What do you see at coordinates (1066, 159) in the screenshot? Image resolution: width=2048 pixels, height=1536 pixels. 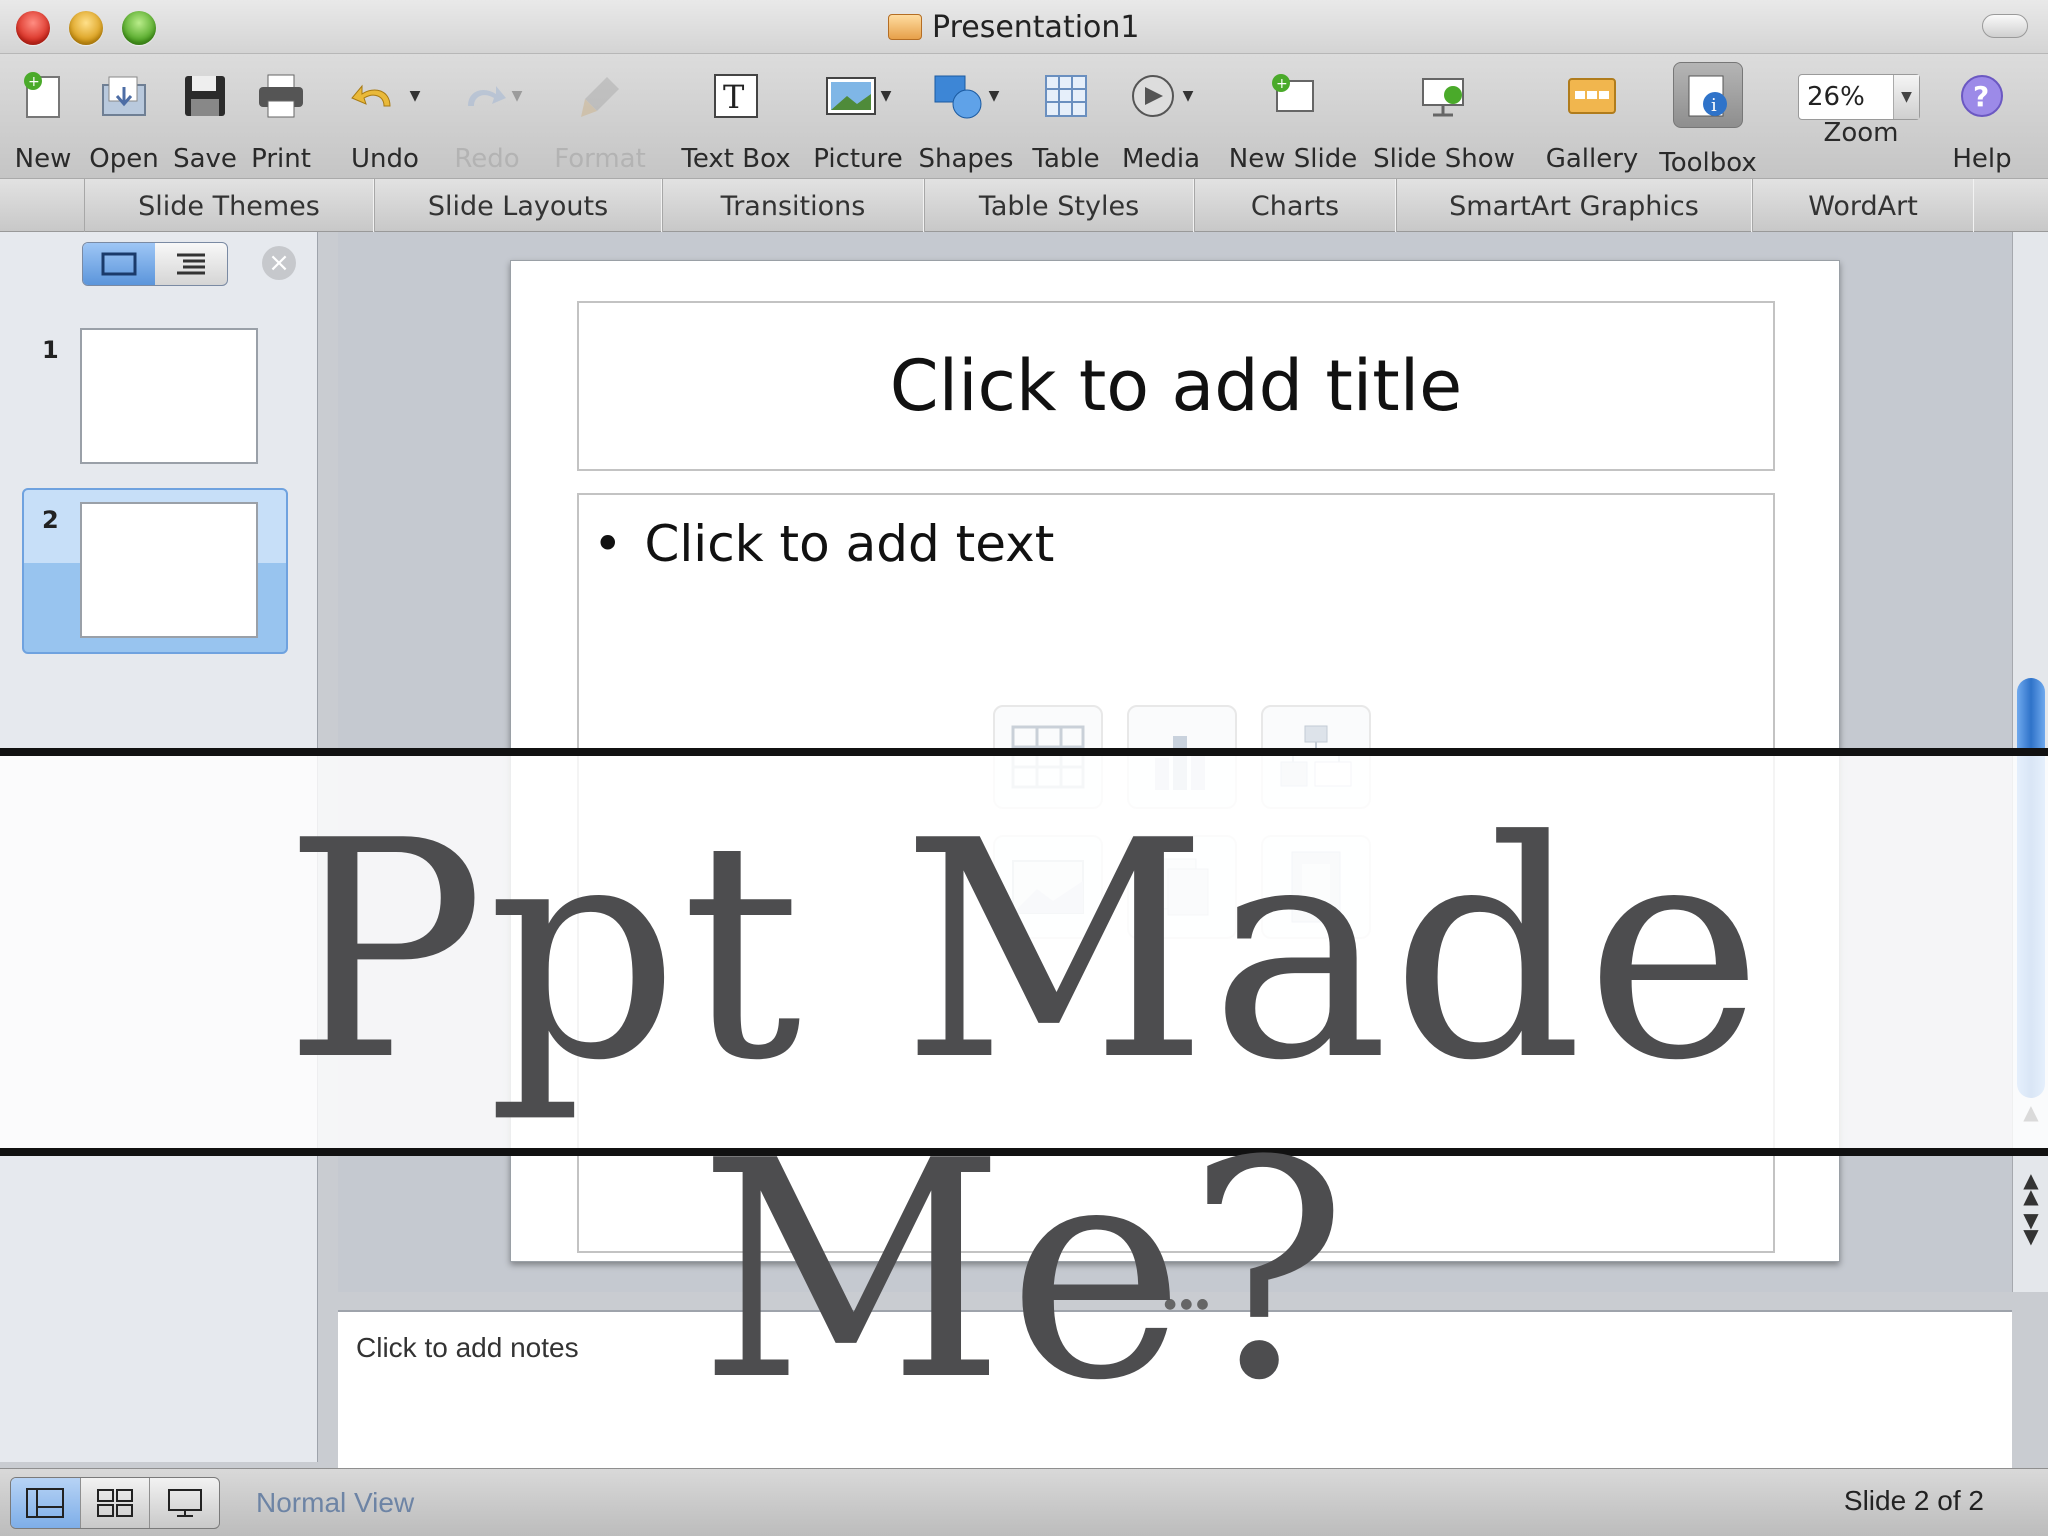 I see `table-label: Table` at bounding box center [1066, 159].